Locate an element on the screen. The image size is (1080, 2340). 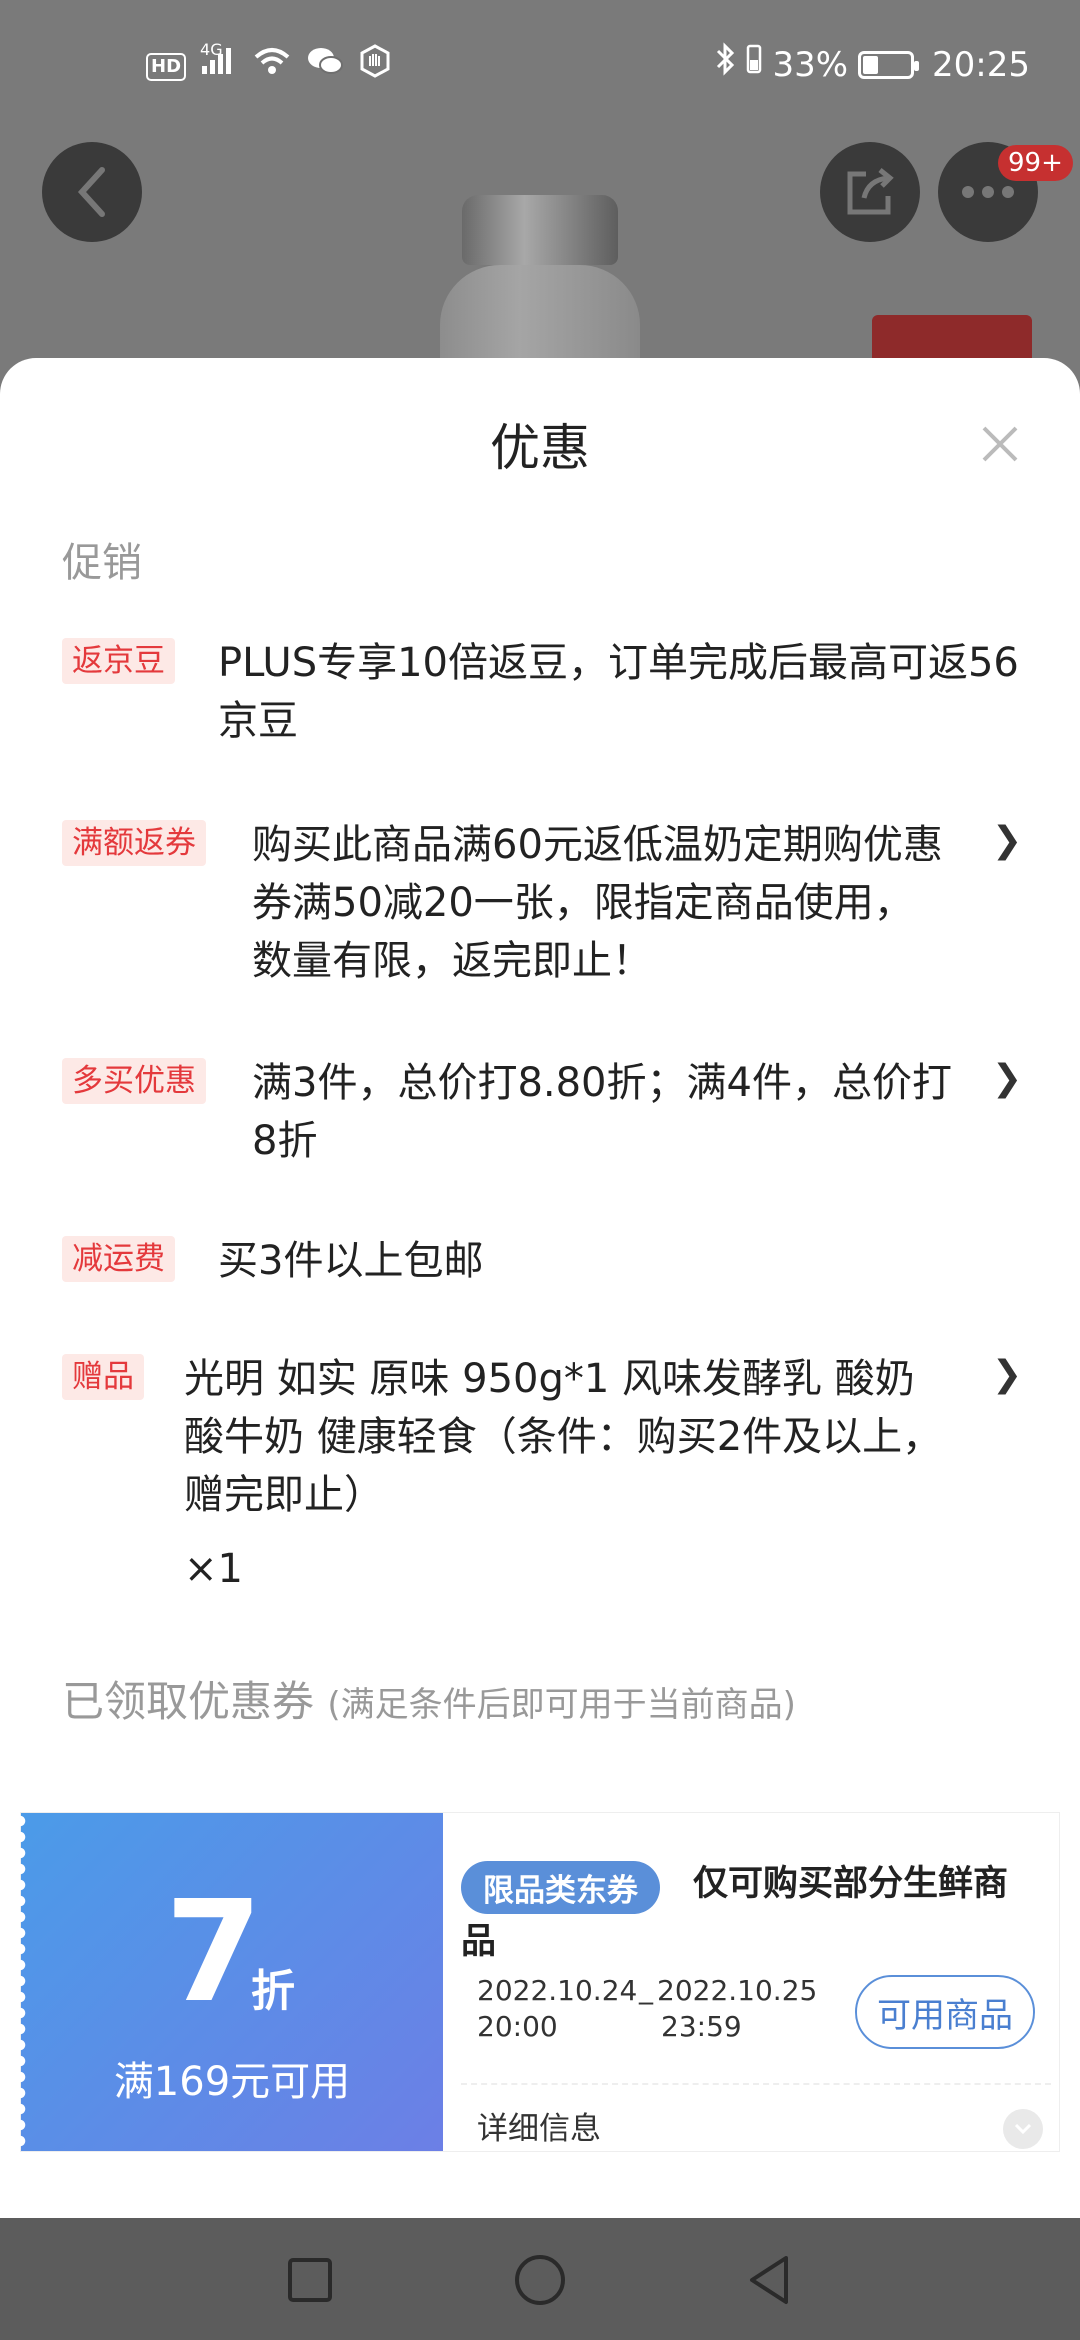
status-right-icons: 33% 20:25 is located at coordinates (872, 64).